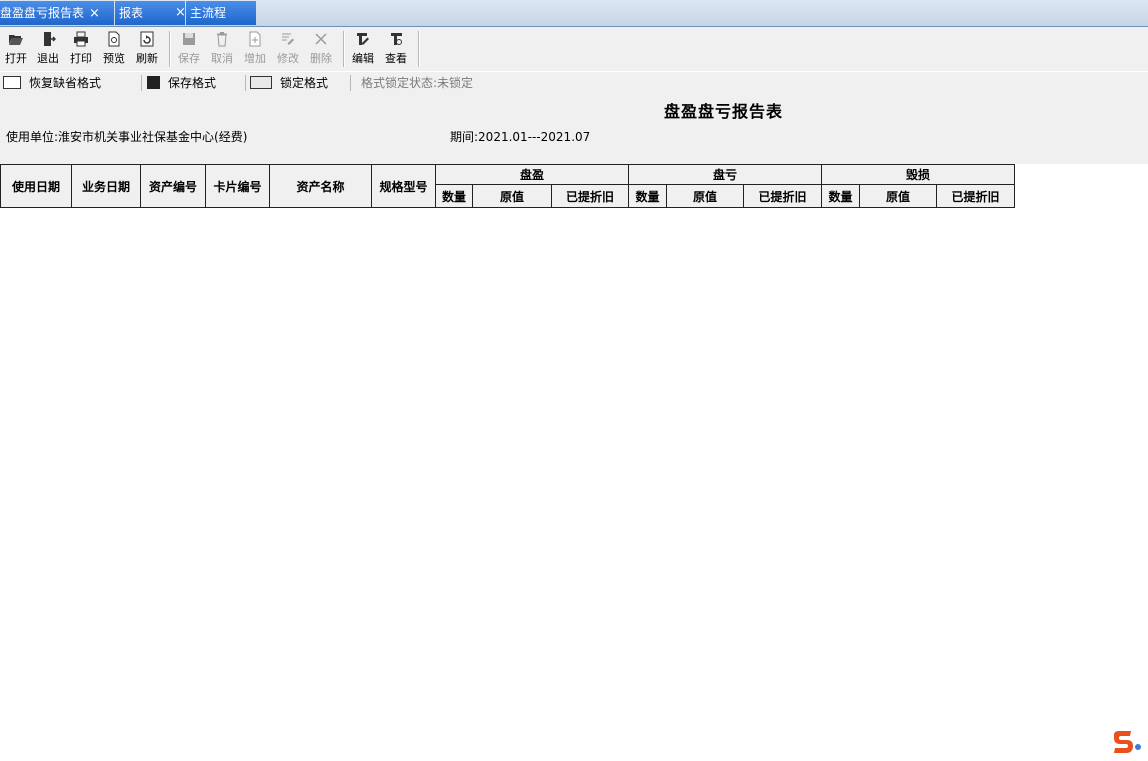 The image size is (1148, 761). Describe the element at coordinates (81, 58) in the screenshot. I see `print-label: 打印` at that location.